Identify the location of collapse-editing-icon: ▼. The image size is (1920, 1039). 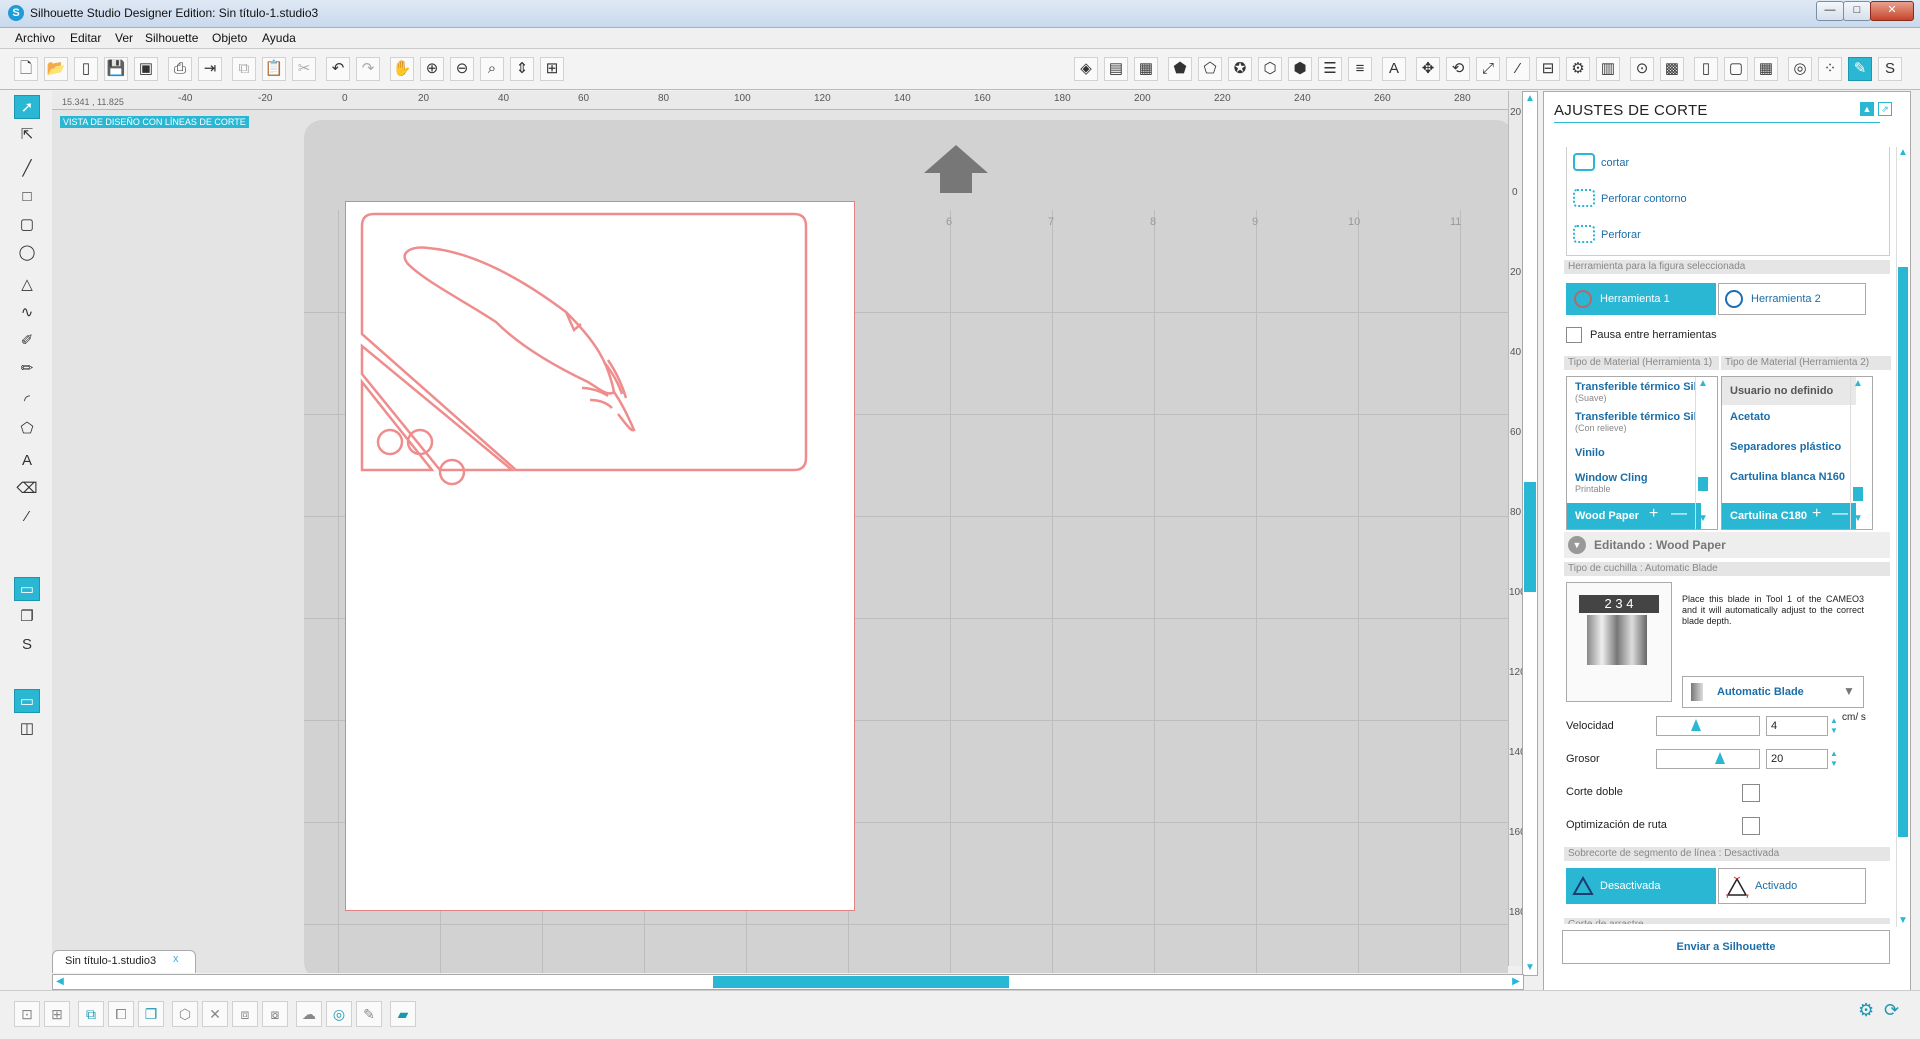
(1577, 545).